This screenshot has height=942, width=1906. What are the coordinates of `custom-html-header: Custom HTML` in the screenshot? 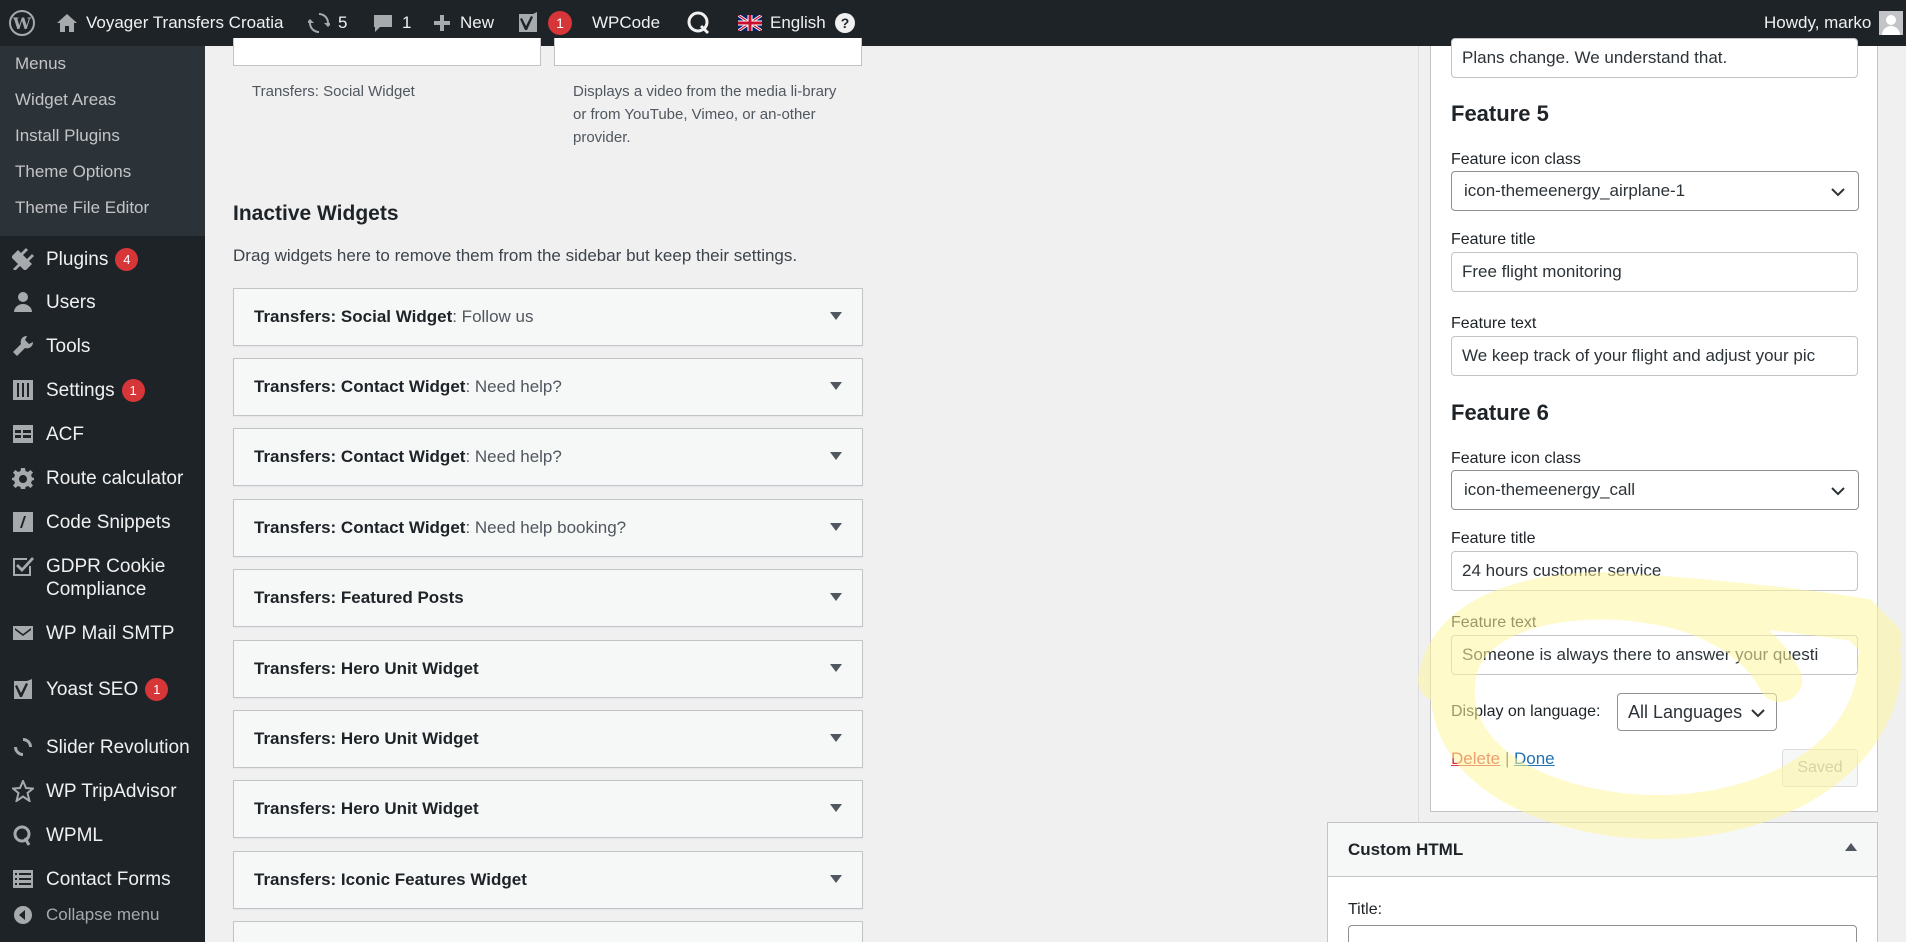 It's located at (1602, 850).